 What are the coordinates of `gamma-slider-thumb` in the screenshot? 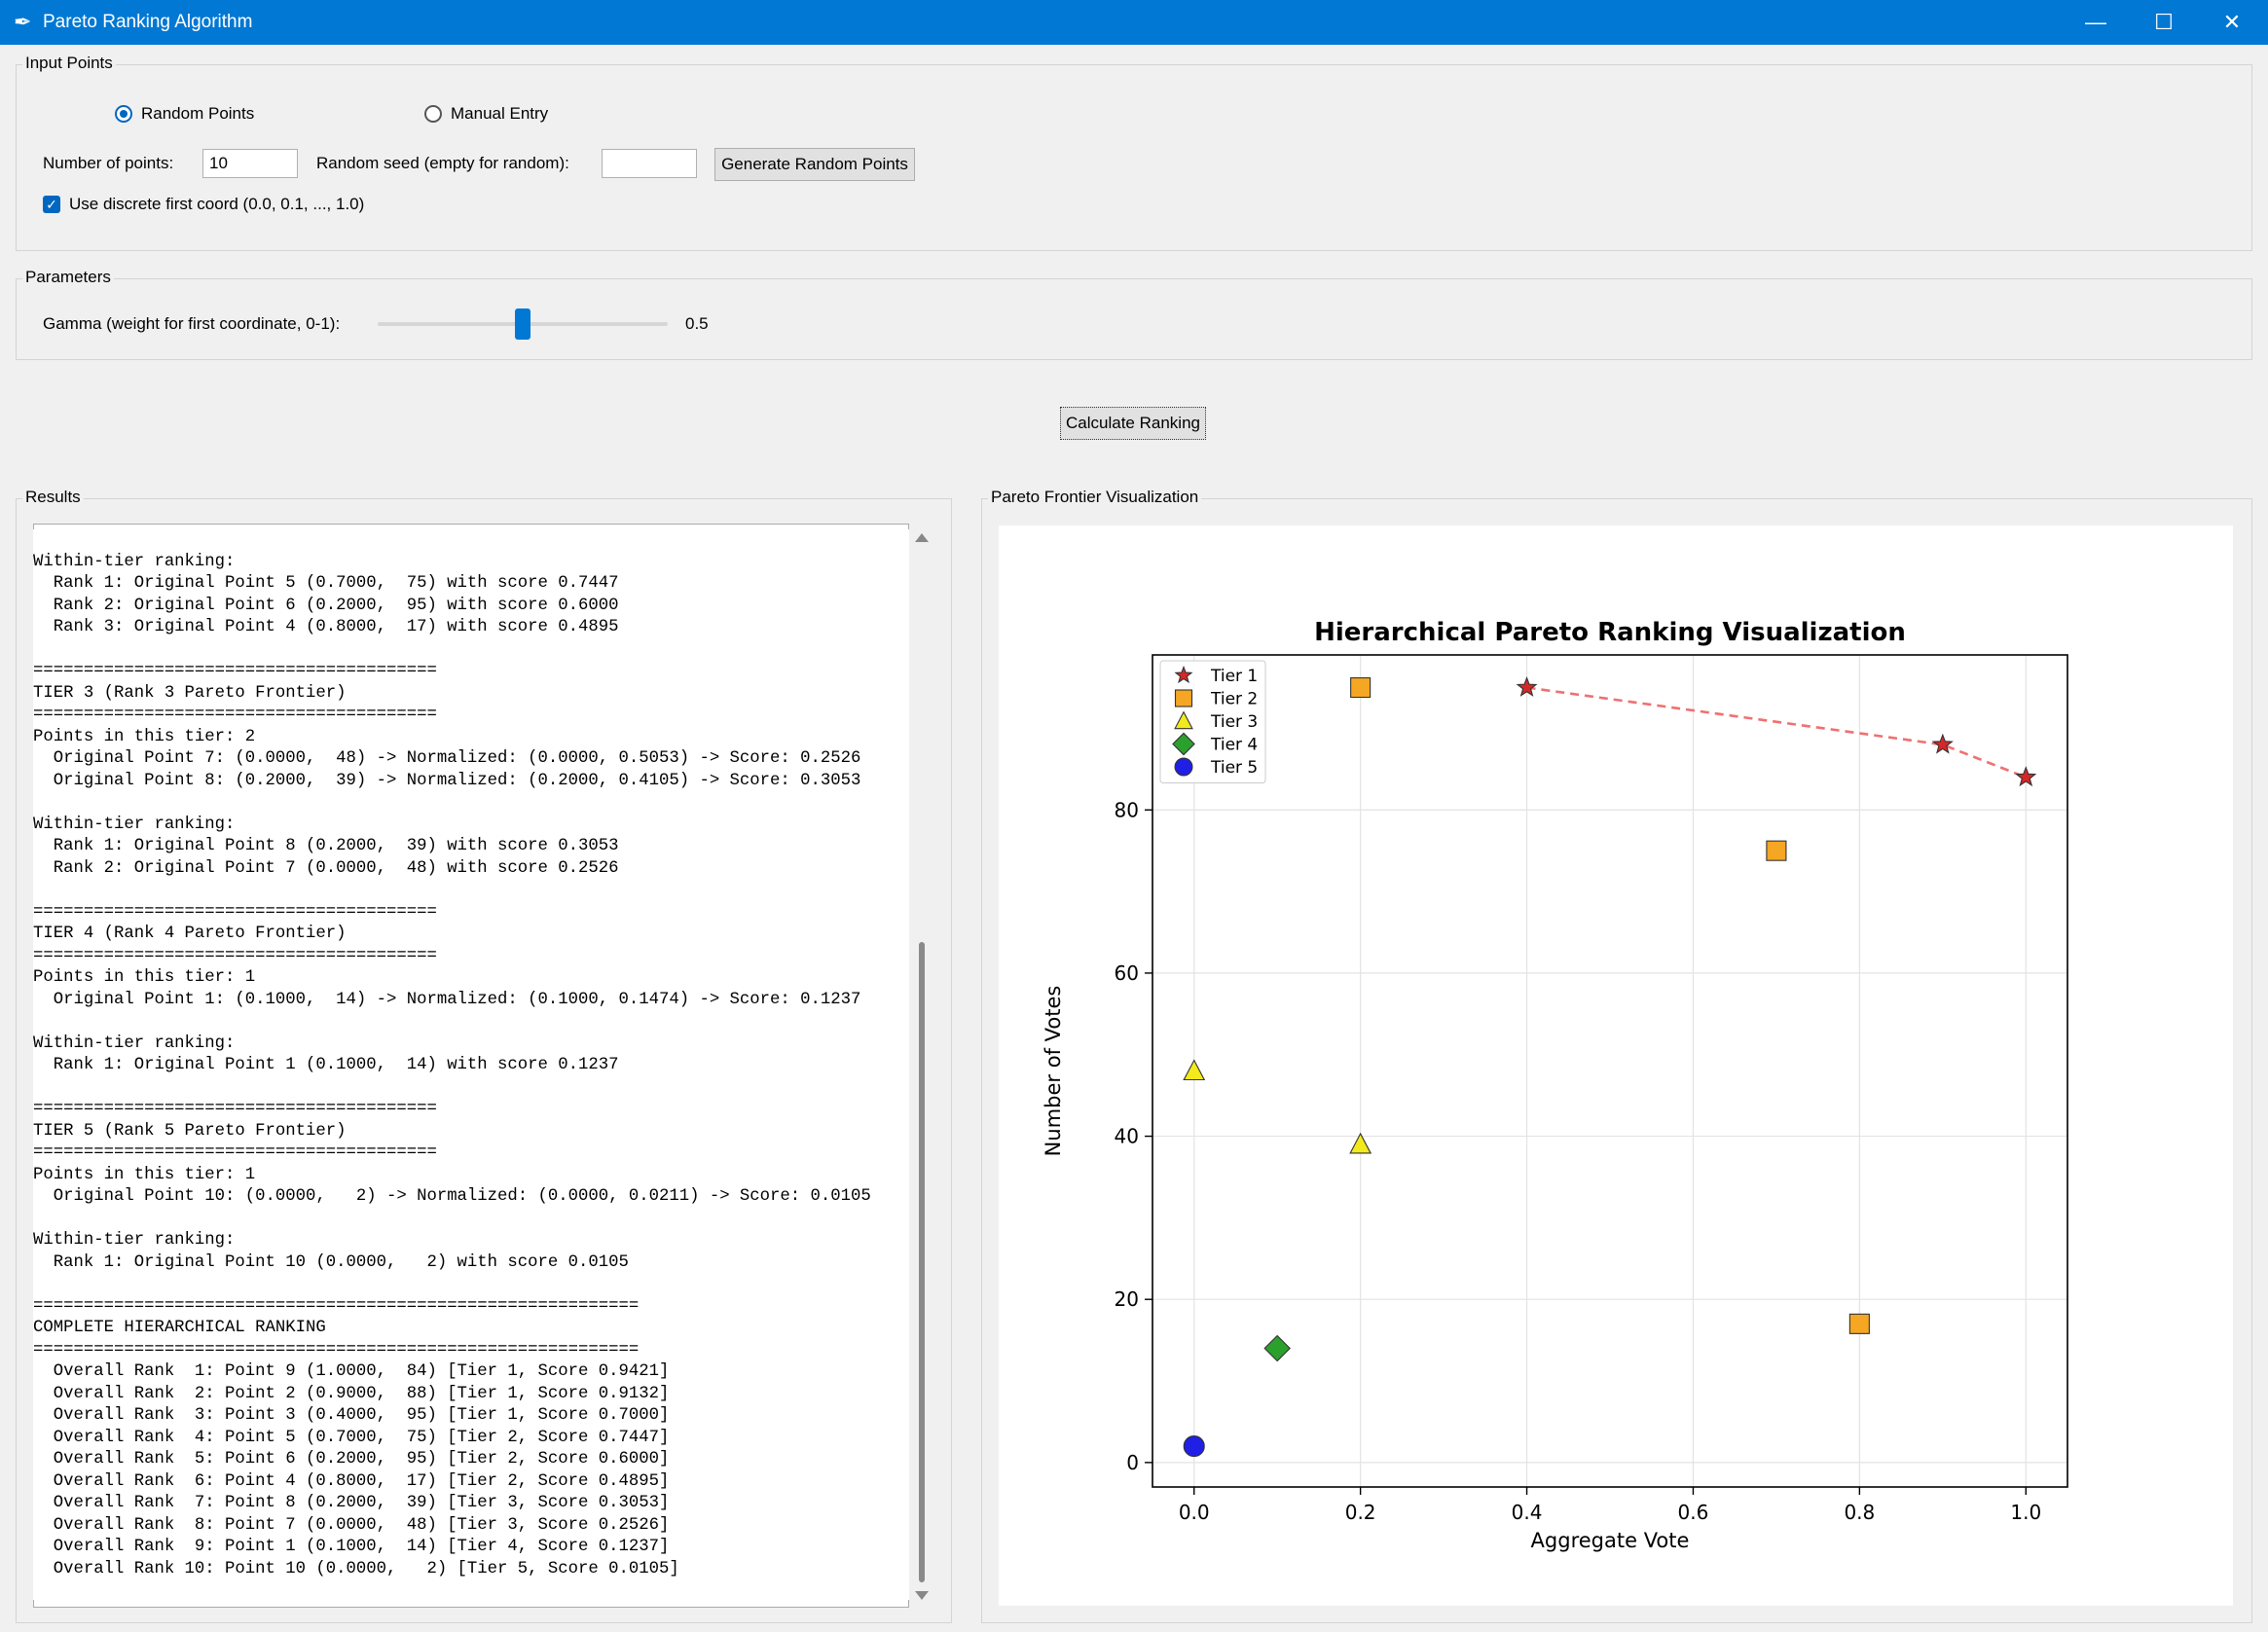 It's located at (522, 324).